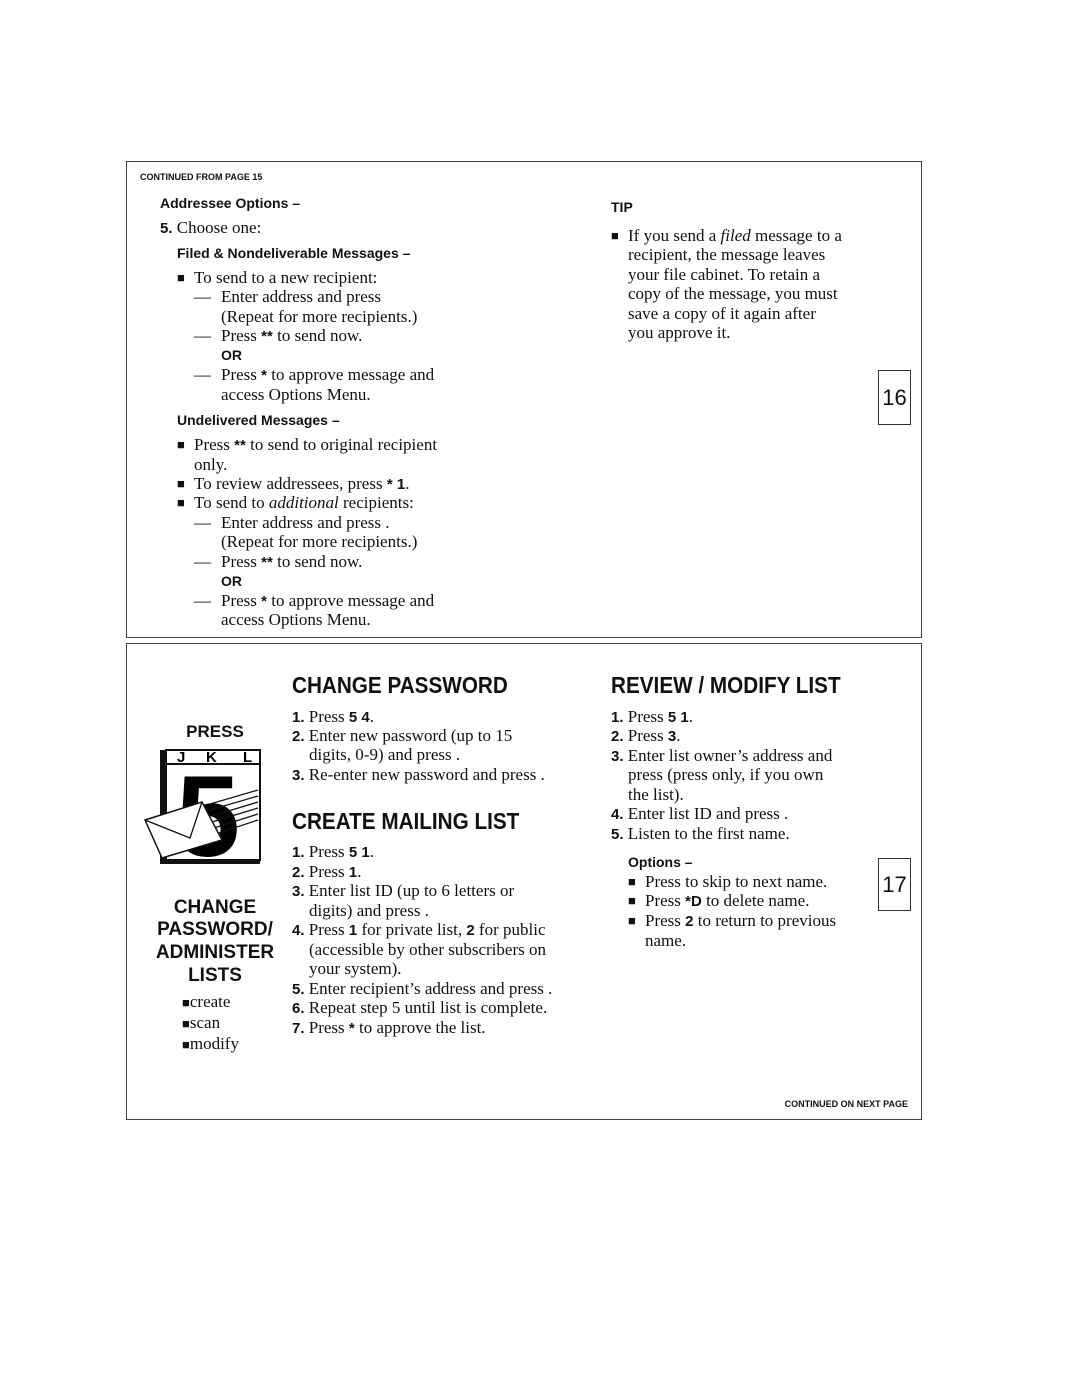  Describe the element at coordinates (622, 207) in the screenshot. I see `tip-heading: TIP` at that location.